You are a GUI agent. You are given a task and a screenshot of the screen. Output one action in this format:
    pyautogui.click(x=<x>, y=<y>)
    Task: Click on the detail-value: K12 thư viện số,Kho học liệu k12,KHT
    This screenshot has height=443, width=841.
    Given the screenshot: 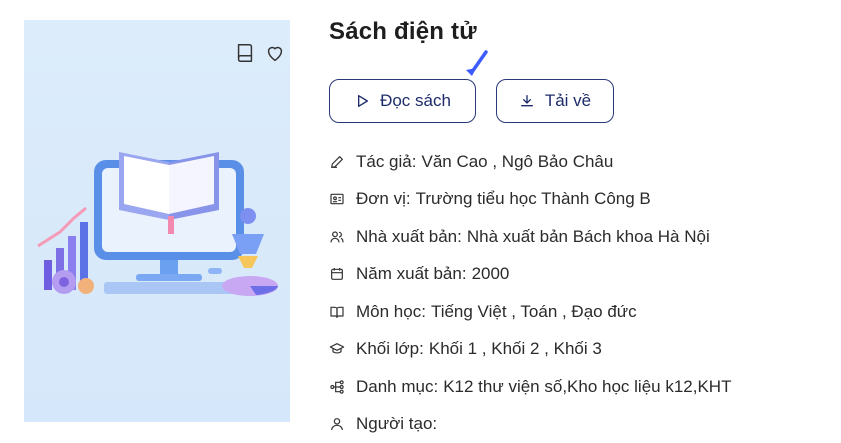 What is the action you would take?
    pyautogui.click(x=587, y=387)
    